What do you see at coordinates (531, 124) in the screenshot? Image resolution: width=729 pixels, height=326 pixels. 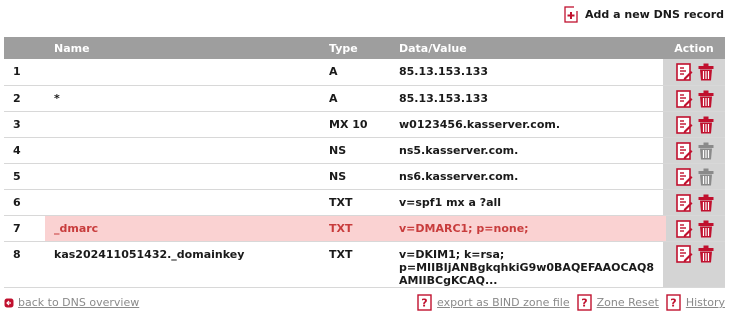 I see `record-data: w0123456.kasserver.com.` at bounding box center [531, 124].